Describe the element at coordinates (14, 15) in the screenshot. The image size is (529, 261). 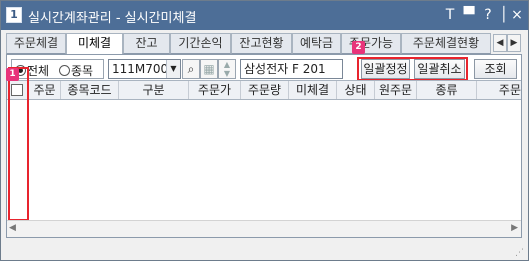
I see `app-icon: 1` at that location.